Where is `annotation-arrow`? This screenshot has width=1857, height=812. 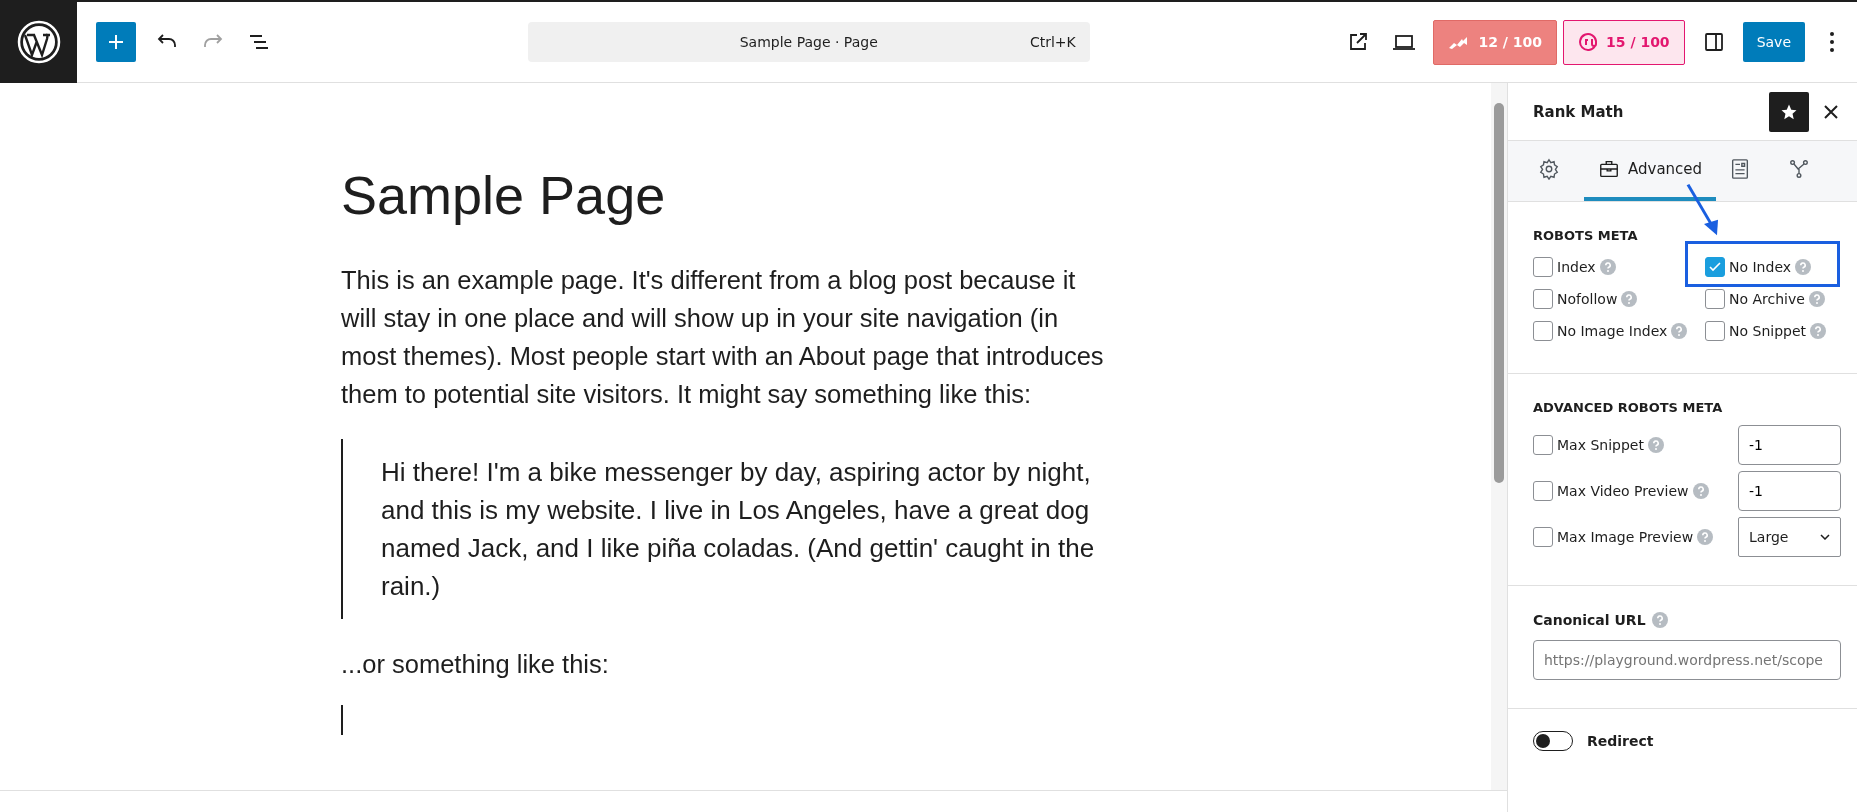 annotation-arrow is located at coordinates (1703, 210).